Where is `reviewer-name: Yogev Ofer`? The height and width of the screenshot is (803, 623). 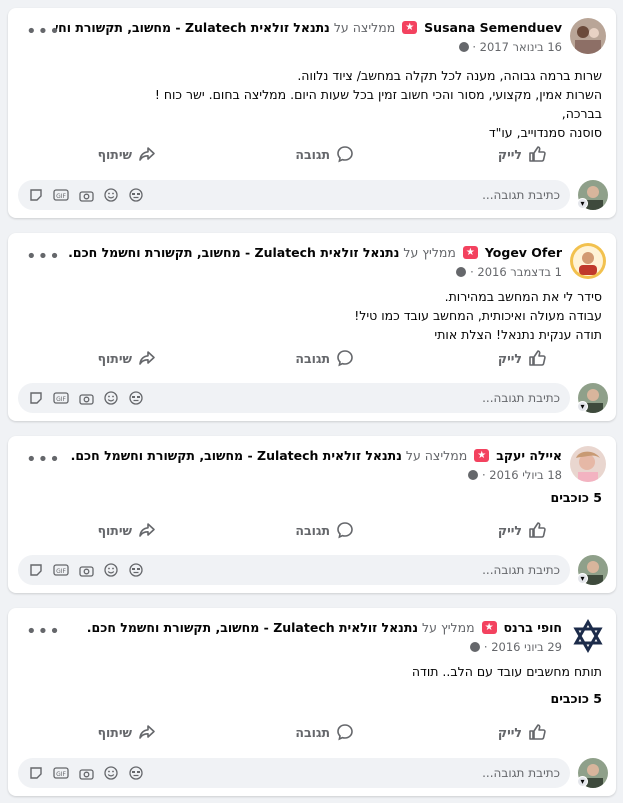
reviewer-name: Yogev Ofer is located at coordinates (523, 252).